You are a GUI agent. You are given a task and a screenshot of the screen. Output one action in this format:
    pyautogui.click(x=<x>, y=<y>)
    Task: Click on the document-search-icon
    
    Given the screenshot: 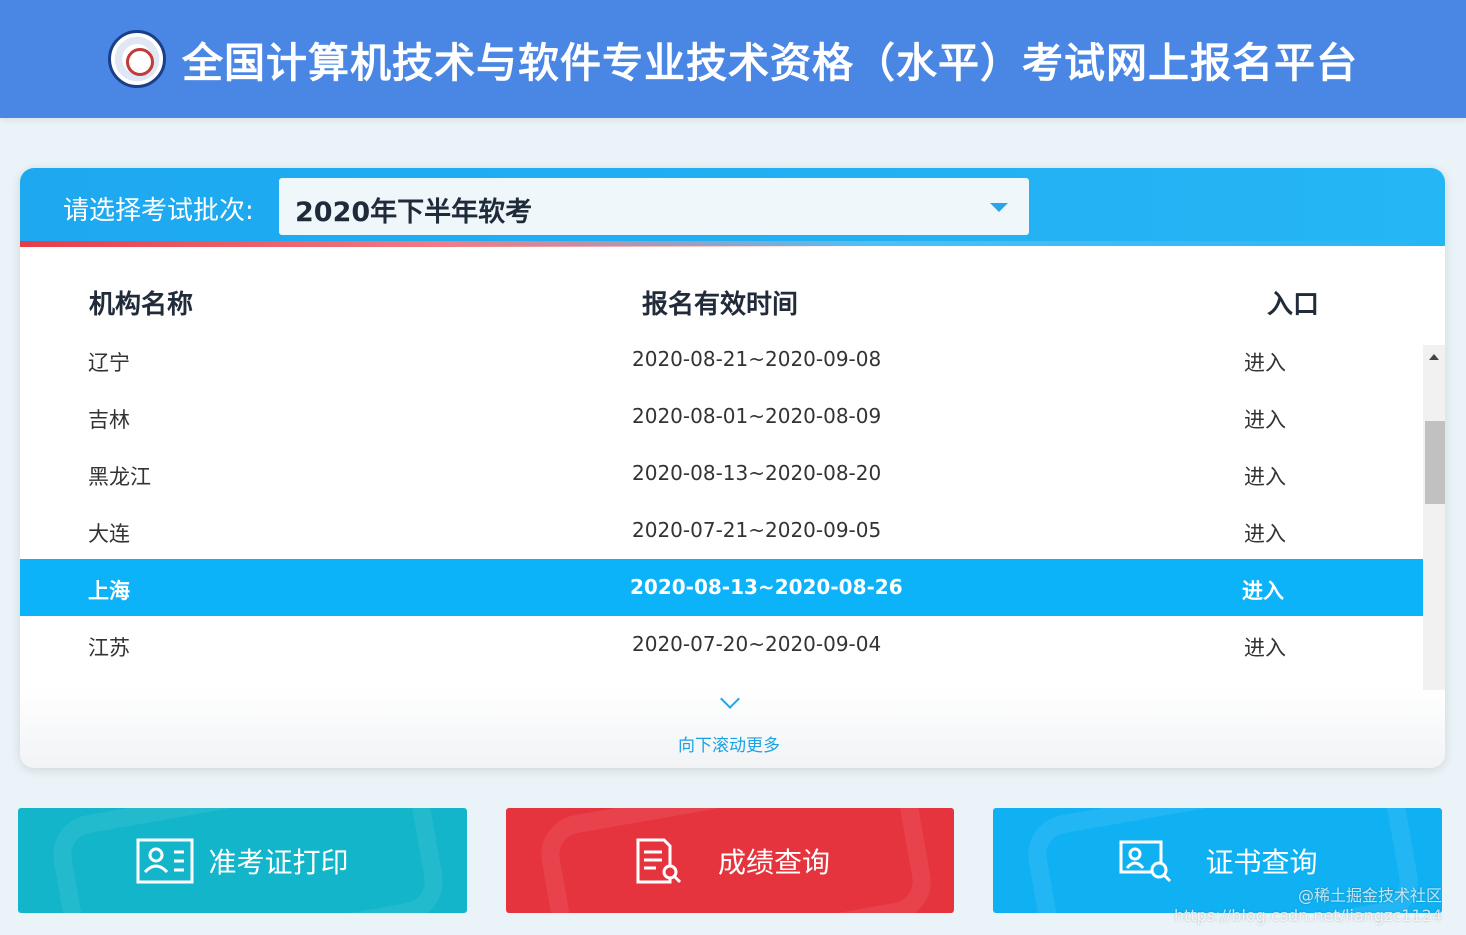 What is the action you would take?
    pyautogui.click(x=659, y=860)
    